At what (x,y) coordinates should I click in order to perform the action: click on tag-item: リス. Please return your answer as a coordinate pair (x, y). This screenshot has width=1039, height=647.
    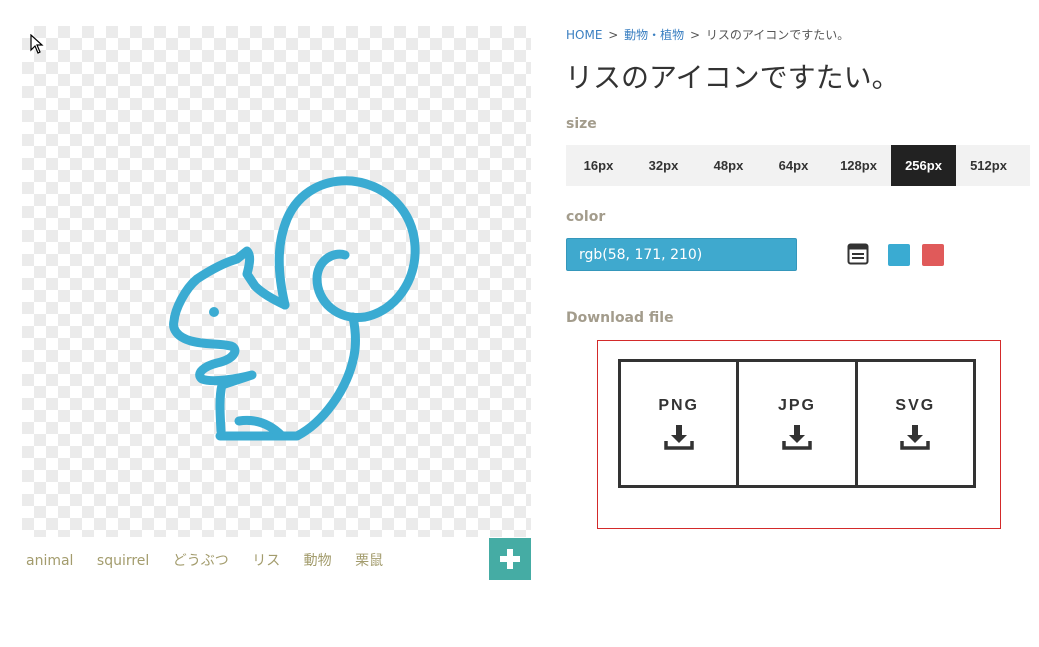
    Looking at the image, I should click on (266, 561).